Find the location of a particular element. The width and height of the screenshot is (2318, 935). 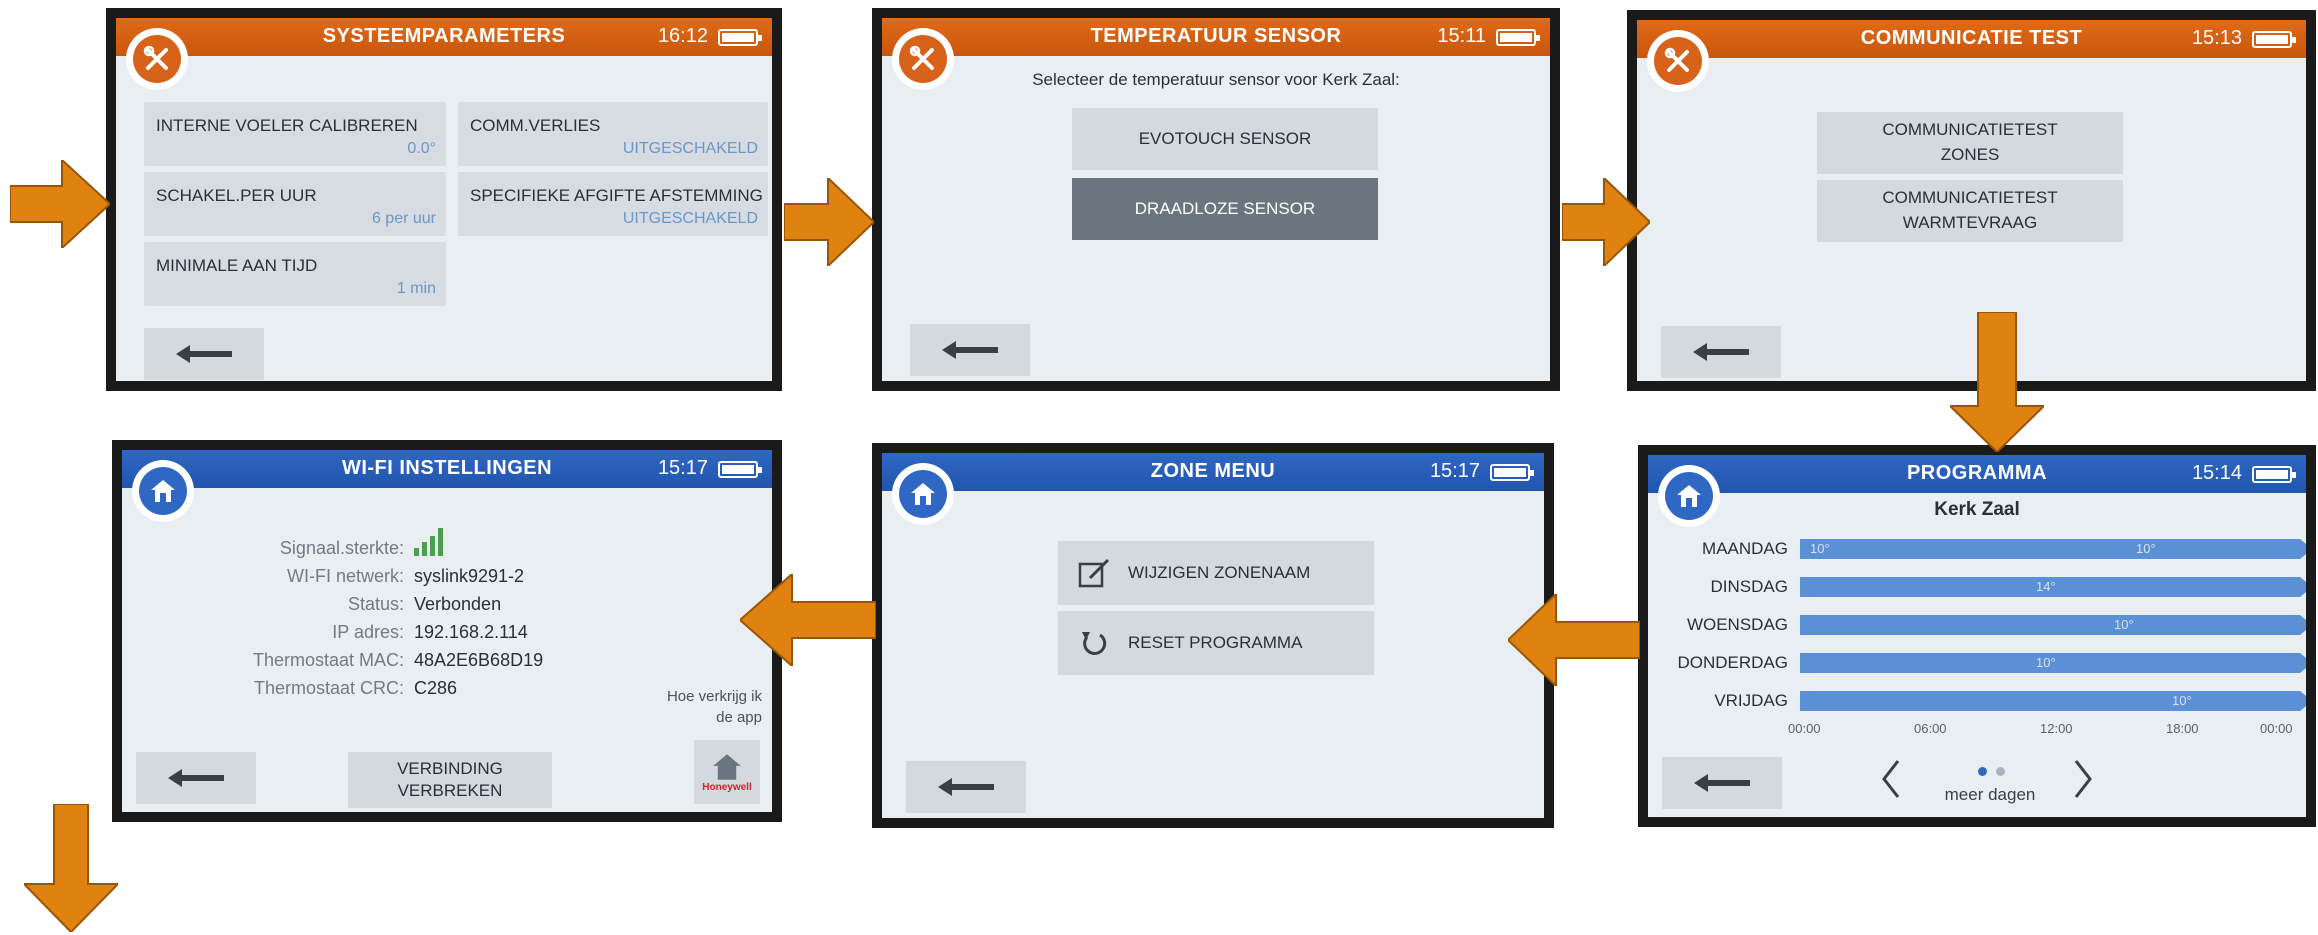

day-label: VRIJDAG is located at coordinates (1751, 700).